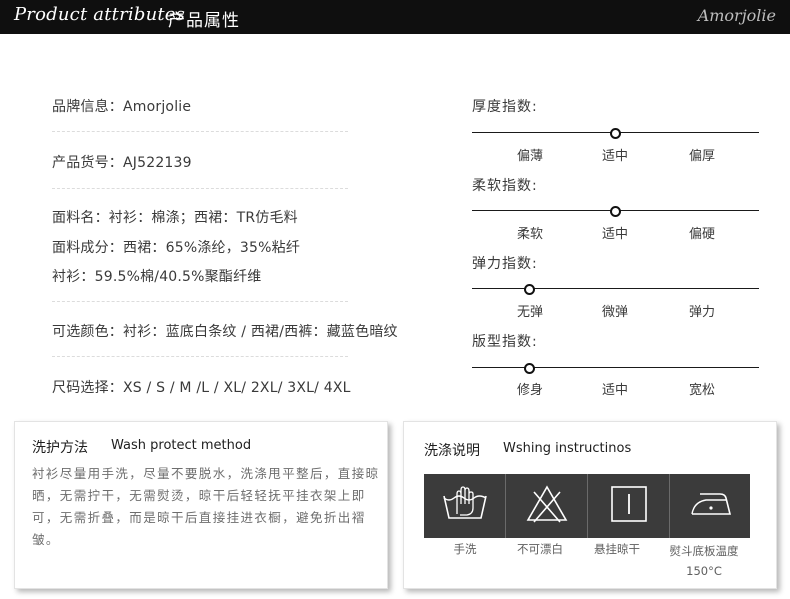  Describe the element at coordinates (505, 342) in the screenshot. I see `index-title-fit: 版型指数:` at that location.